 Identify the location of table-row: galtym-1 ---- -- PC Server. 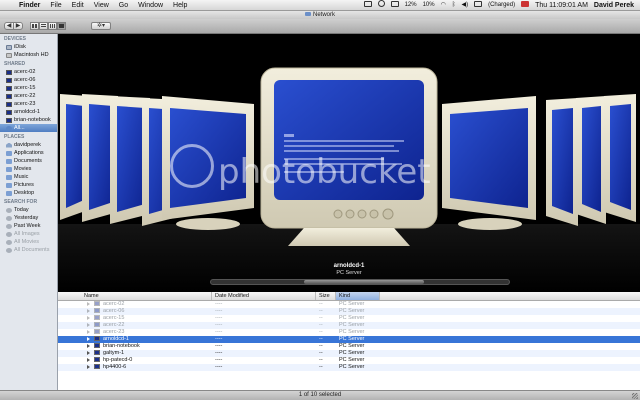
(349, 353).